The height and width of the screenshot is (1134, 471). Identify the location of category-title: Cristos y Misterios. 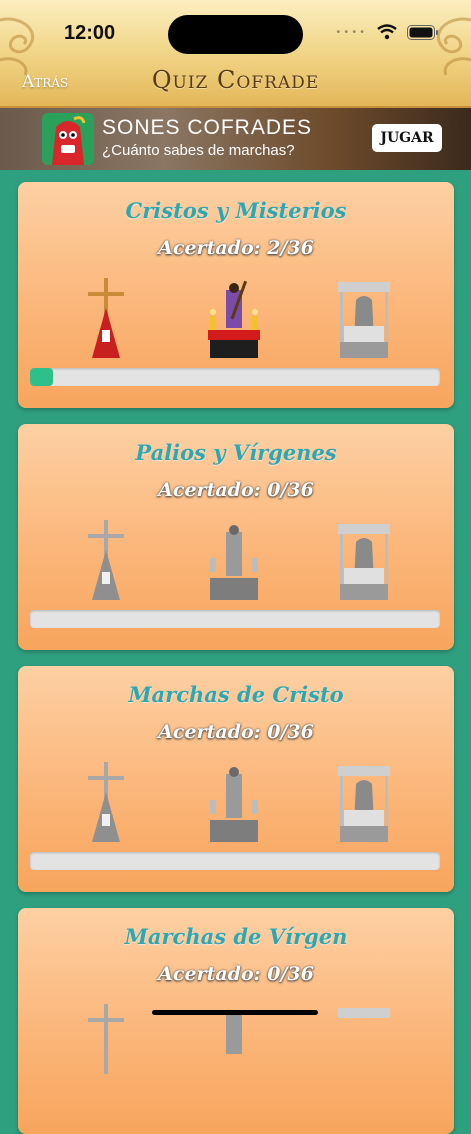
(236, 210).